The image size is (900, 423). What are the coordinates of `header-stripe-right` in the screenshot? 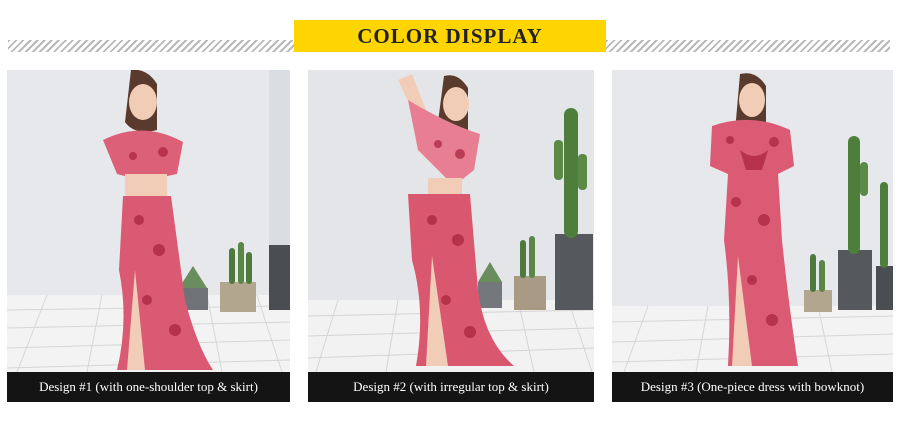 It's located at (748, 46).